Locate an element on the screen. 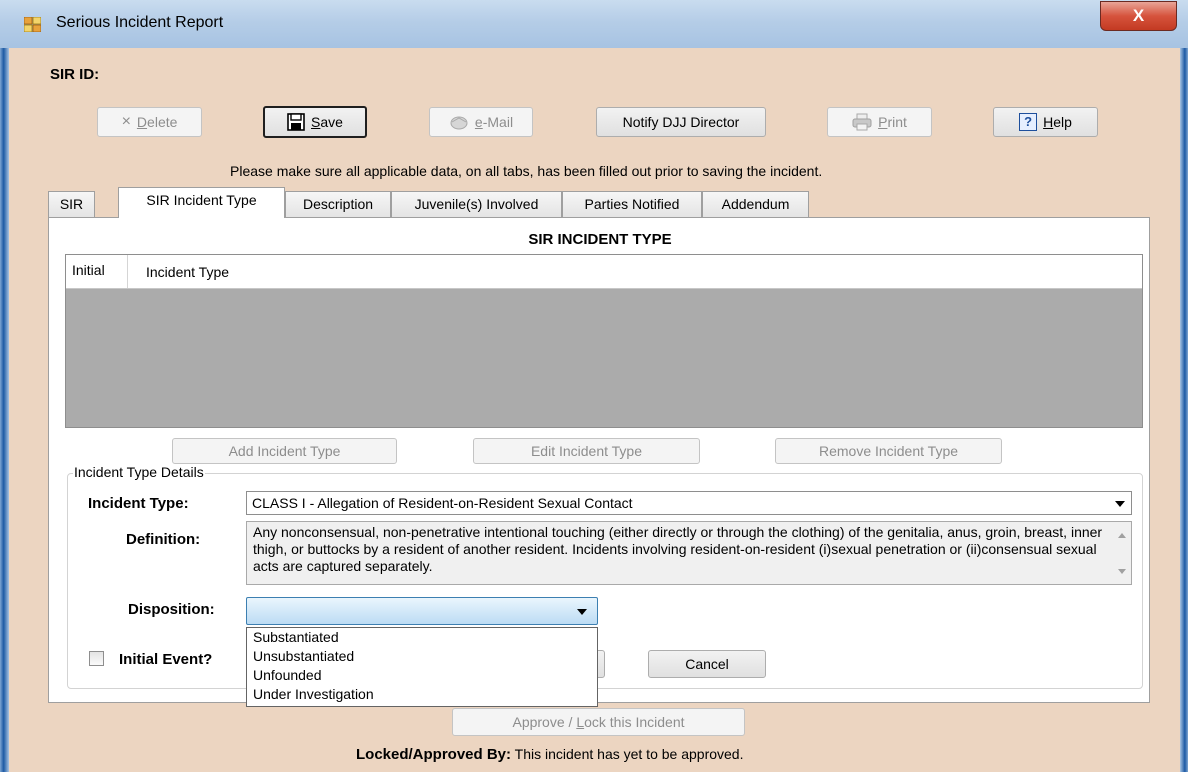 This screenshot has height=772, width=1188. help-label: Help is located at coordinates (1057, 122).